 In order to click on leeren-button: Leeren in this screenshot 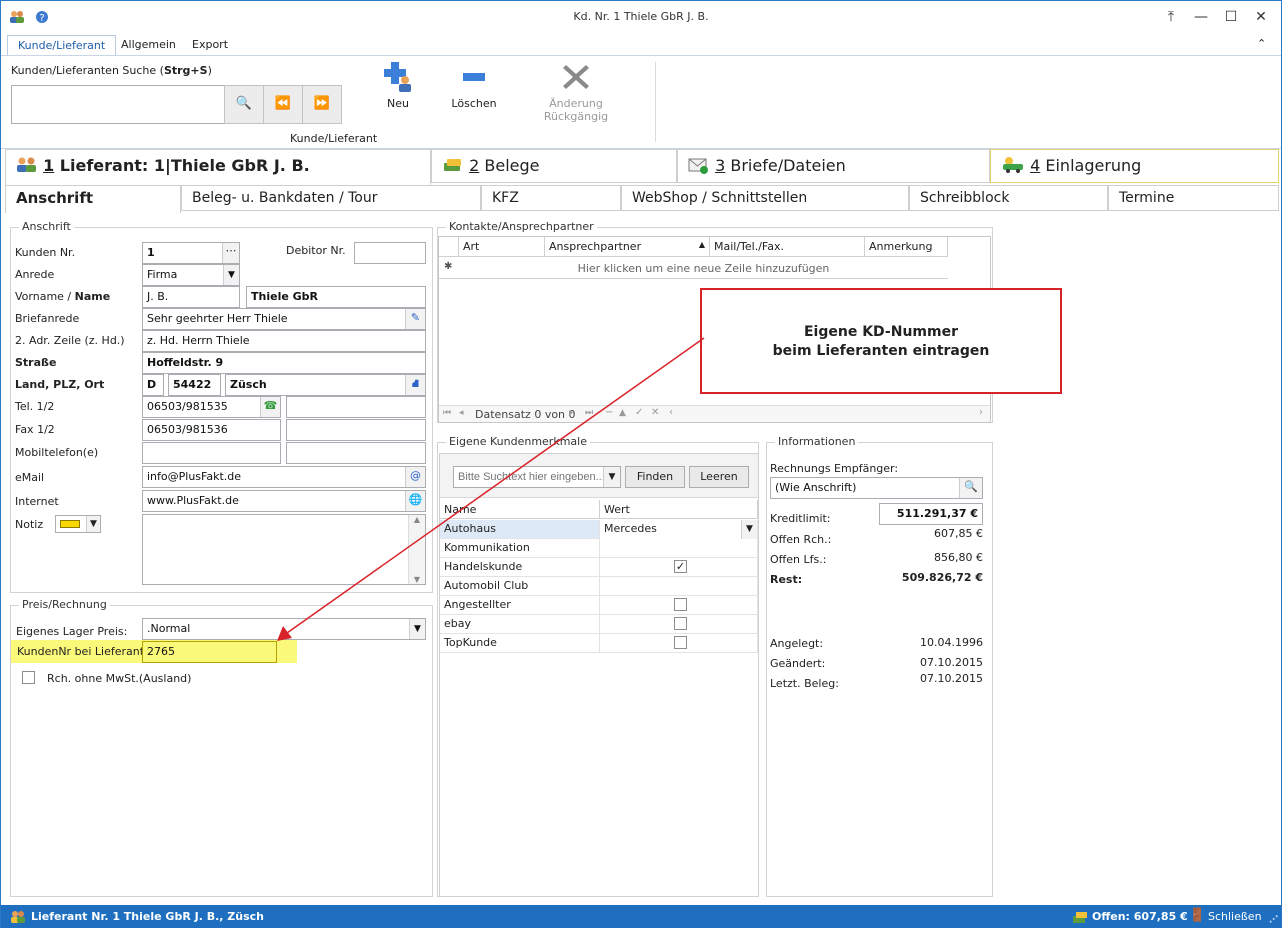, I will do `click(719, 477)`.